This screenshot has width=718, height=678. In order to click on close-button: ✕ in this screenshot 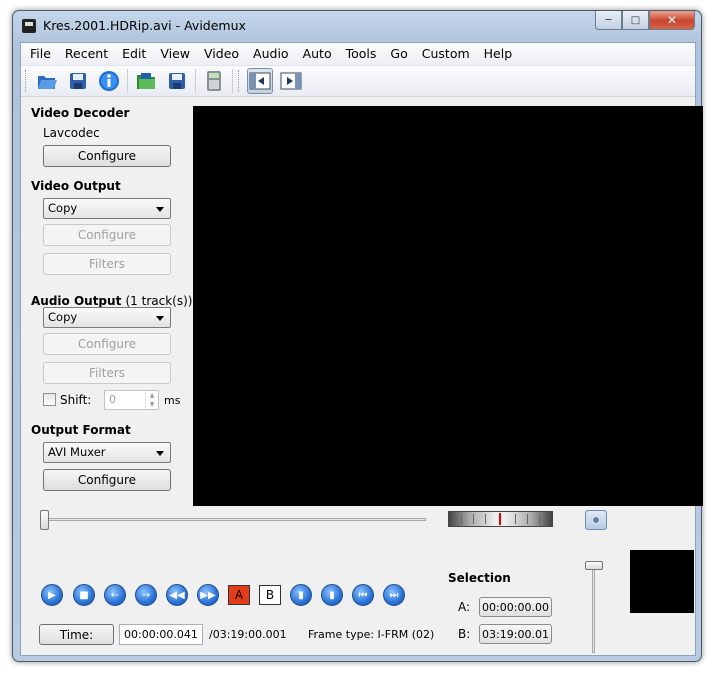, I will do `click(672, 20)`.